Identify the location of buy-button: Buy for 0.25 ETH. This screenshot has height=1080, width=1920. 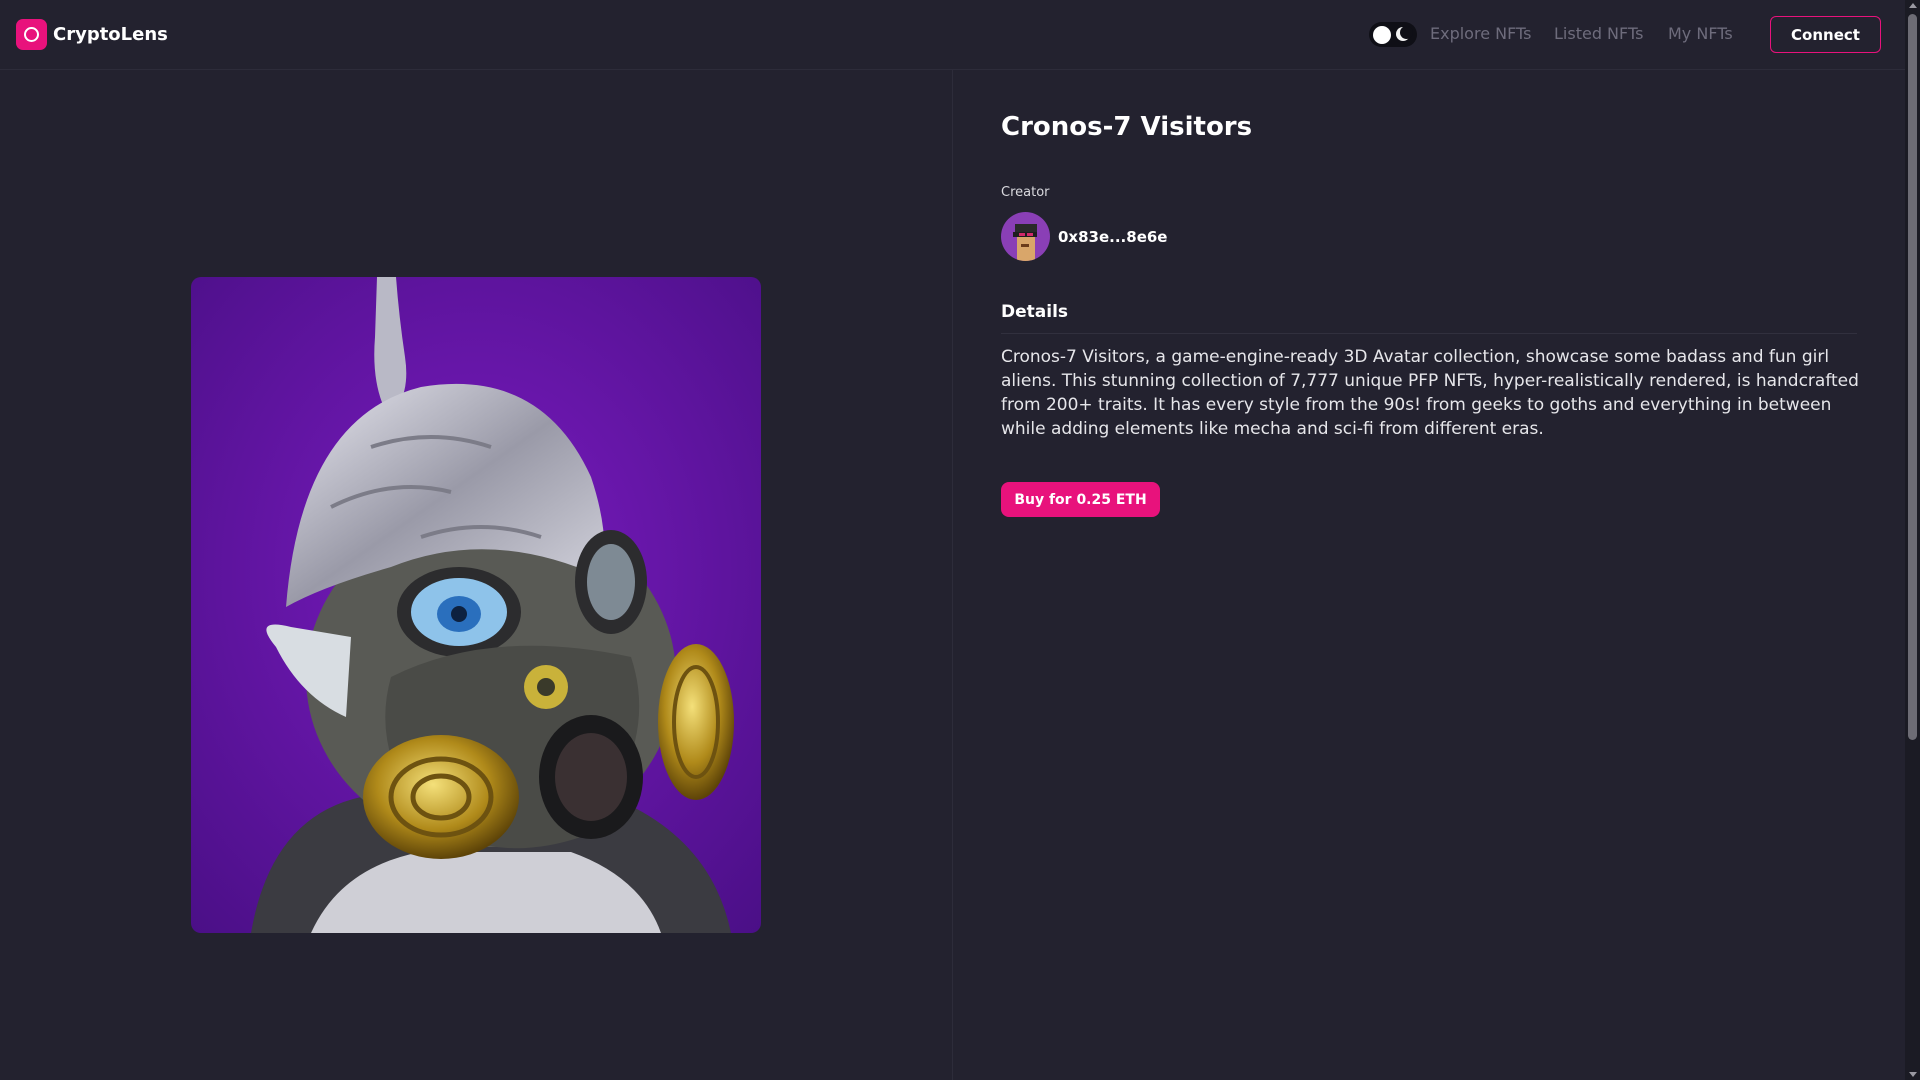
(1080, 499).